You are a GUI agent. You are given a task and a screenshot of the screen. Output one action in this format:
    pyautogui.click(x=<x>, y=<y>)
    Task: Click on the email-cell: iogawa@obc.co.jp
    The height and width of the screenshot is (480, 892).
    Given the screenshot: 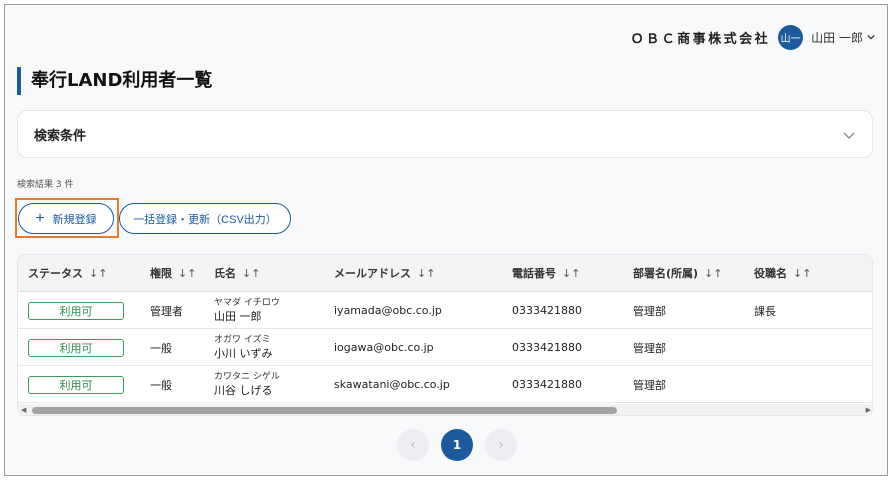 What is the action you would take?
    pyautogui.click(x=384, y=347)
    